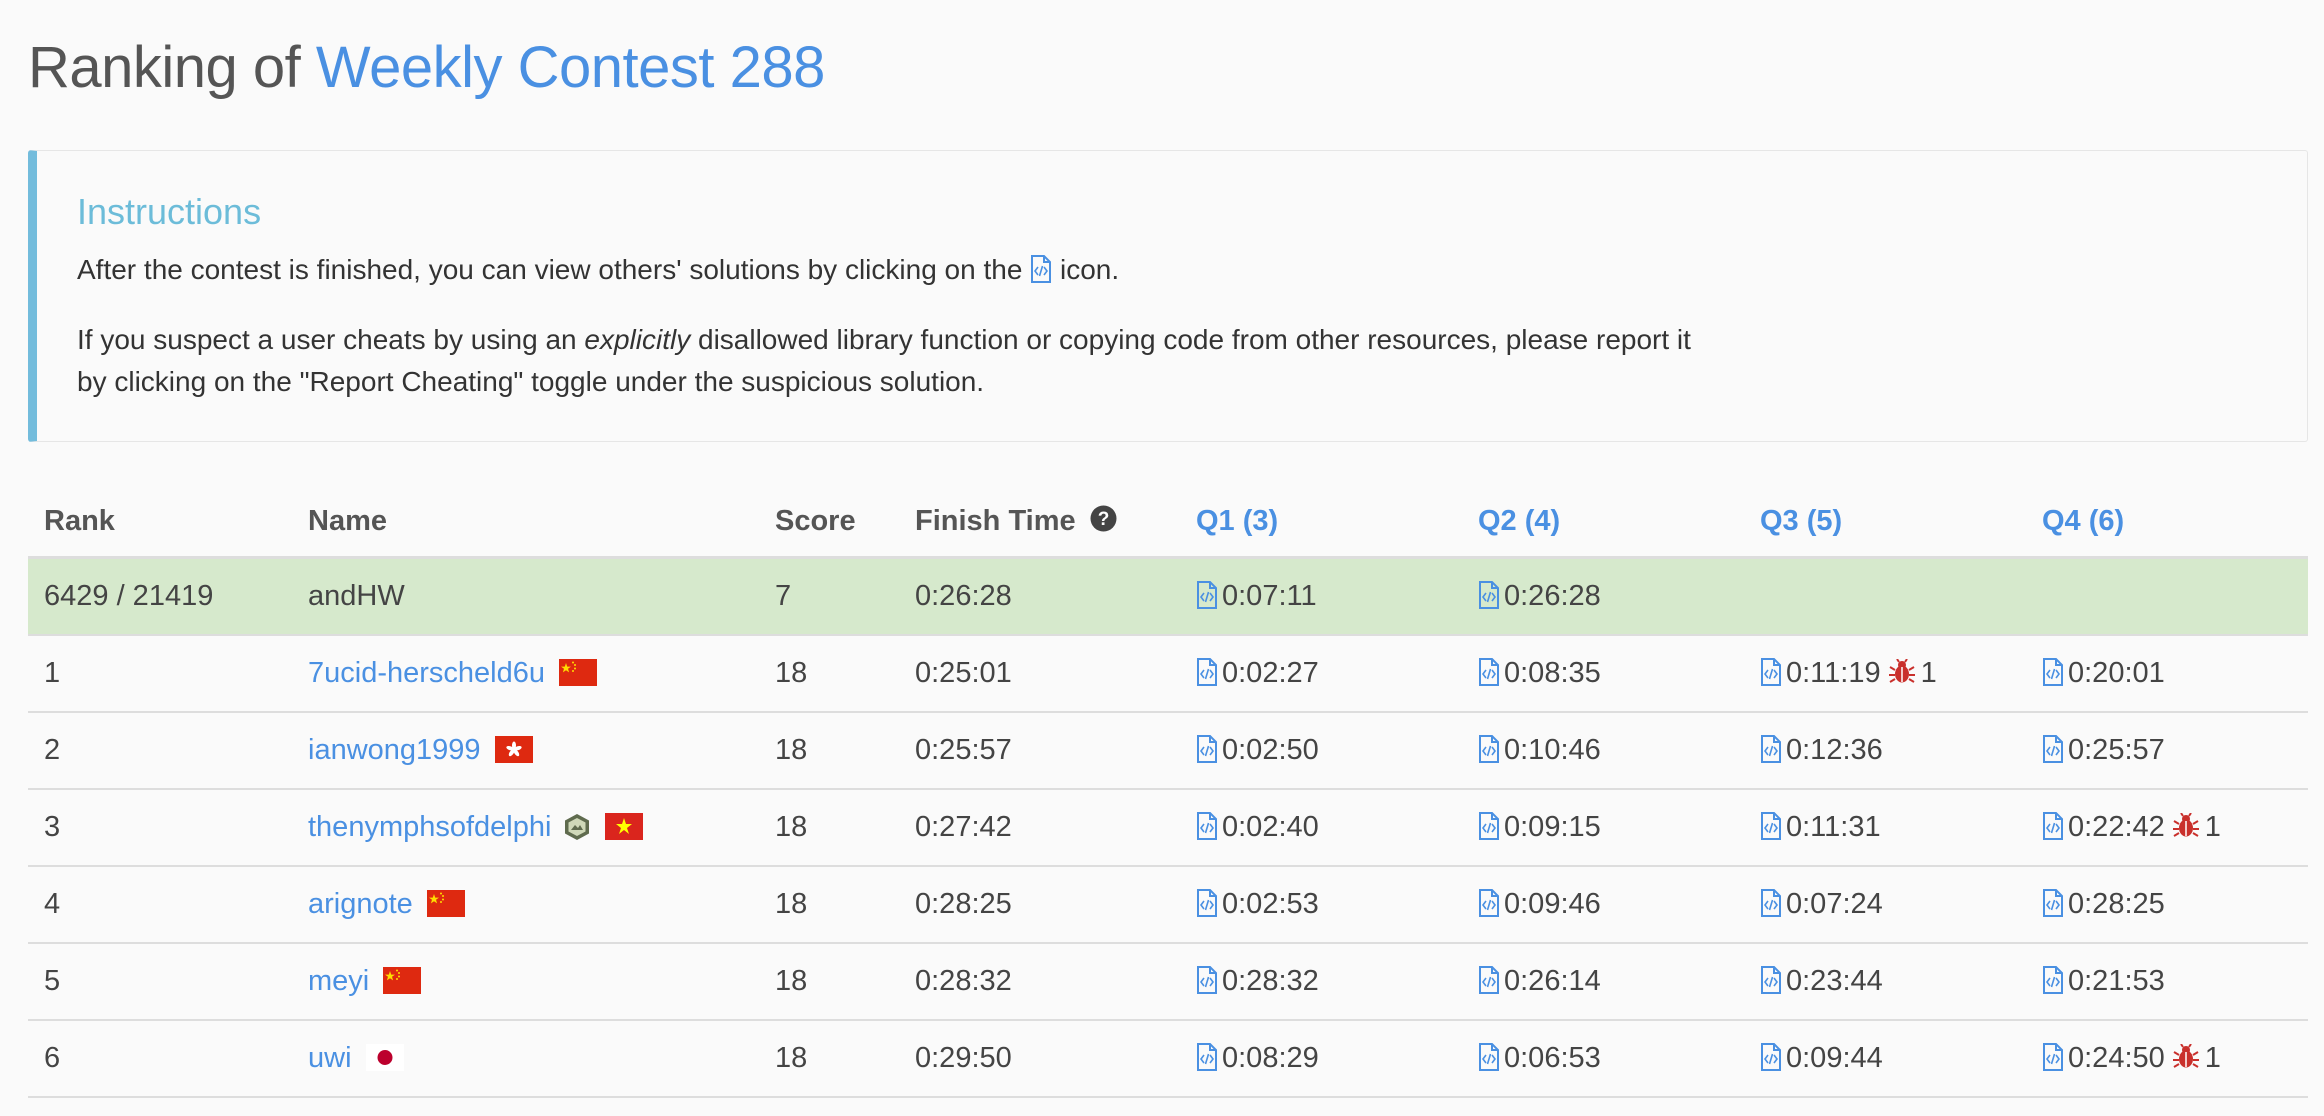  I want to click on my-q2-time: 0:26:28, so click(1552, 595).